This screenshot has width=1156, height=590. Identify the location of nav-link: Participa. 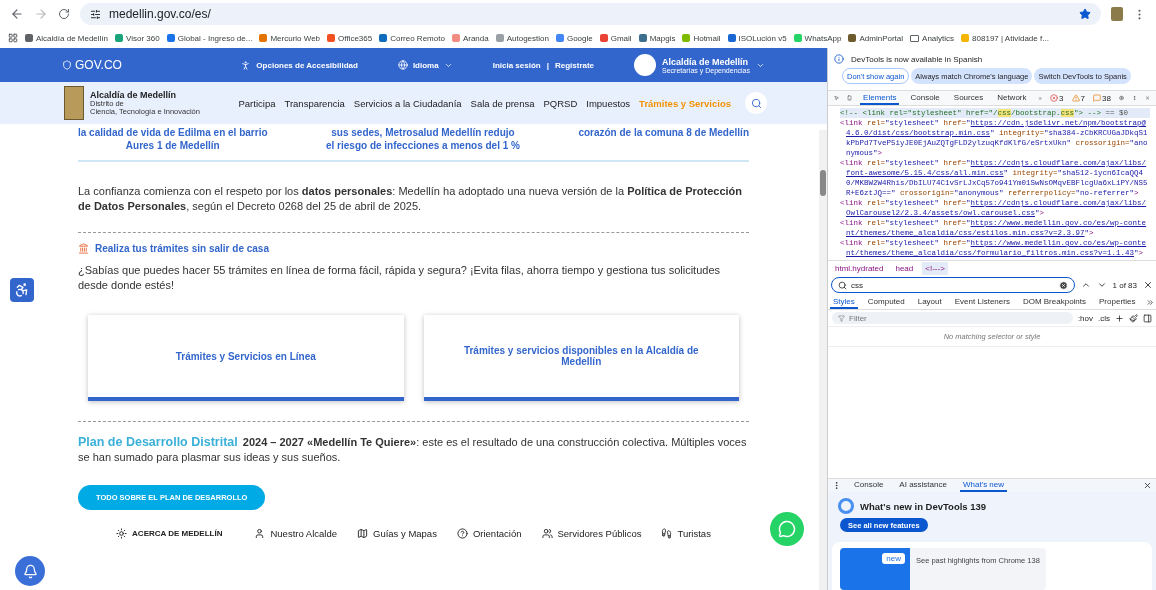
(257, 103).